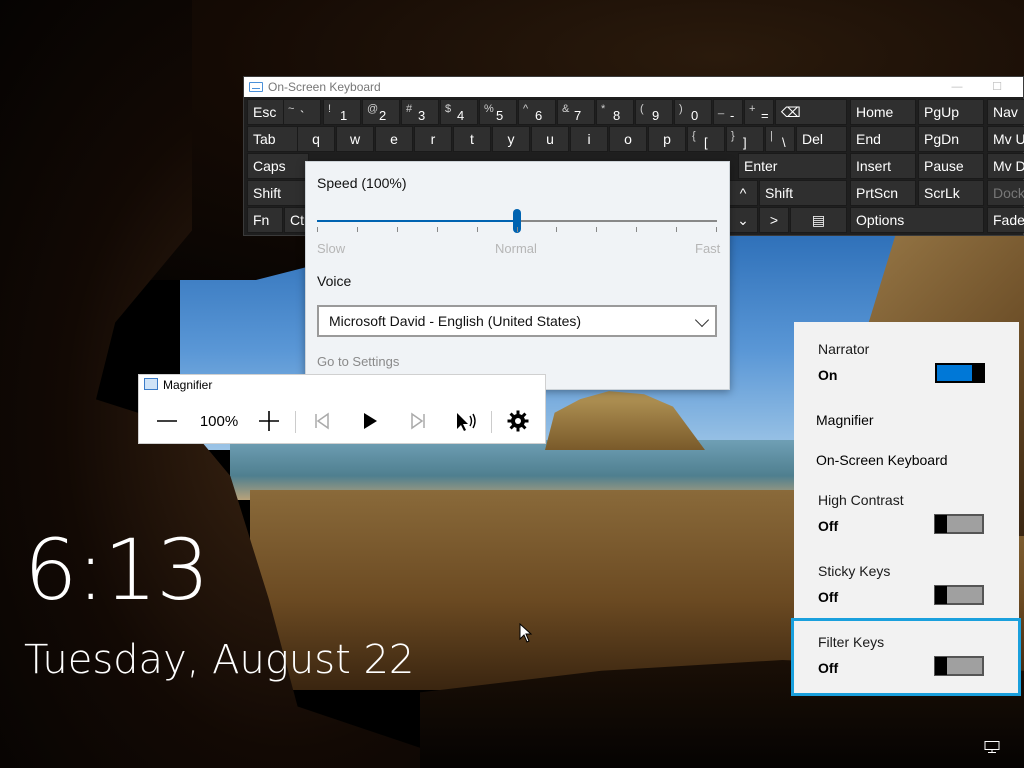 This screenshot has width=1024, height=768. What do you see at coordinates (1005, 193) in the screenshot?
I see `key-dock: Dock` at bounding box center [1005, 193].